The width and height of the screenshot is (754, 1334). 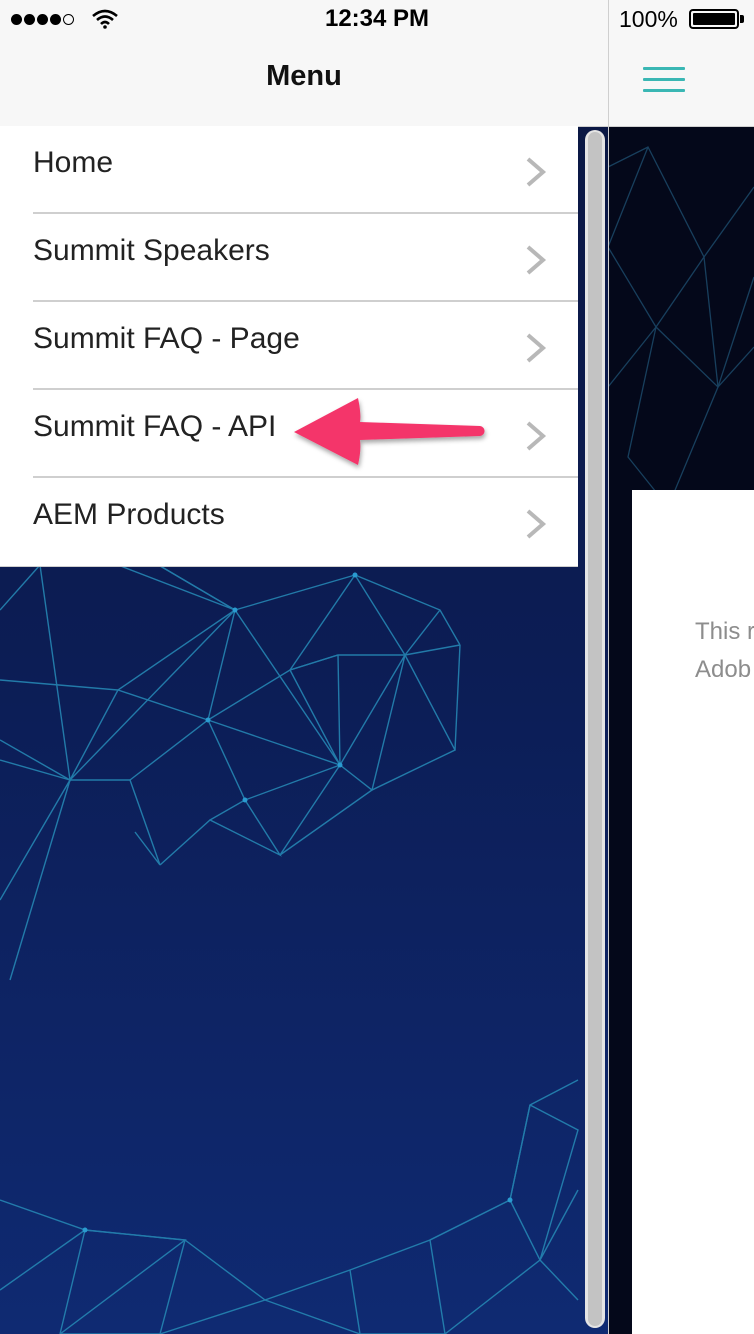 I want to click on content-card: This r Adob, so click(x=693, y=912).